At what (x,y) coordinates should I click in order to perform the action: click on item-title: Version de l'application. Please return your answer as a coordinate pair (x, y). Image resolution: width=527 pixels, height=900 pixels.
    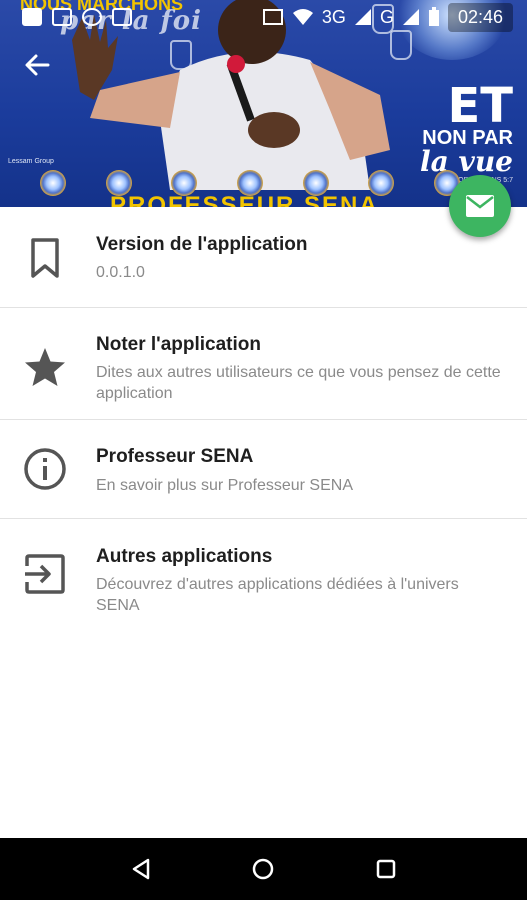
    Looking at the image, I should click on (202, 244).